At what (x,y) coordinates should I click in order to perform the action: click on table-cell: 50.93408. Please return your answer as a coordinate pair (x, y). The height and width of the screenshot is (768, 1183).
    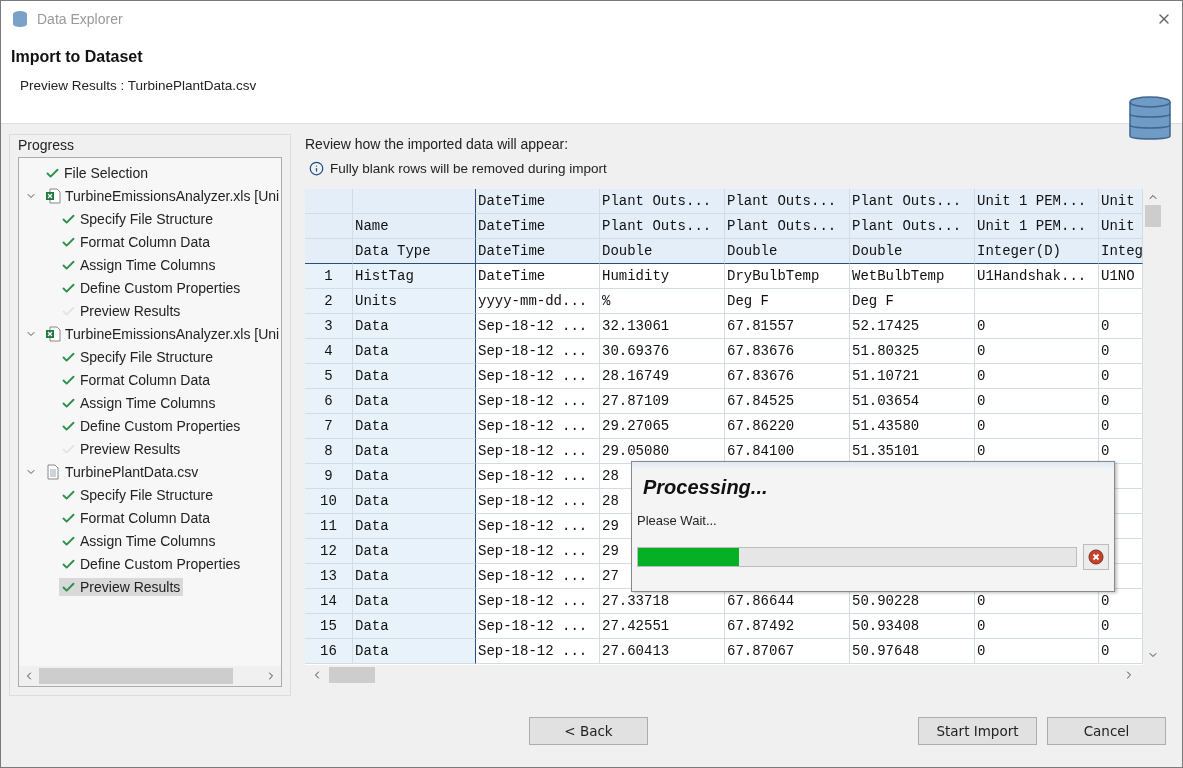
    Looking at the image, I should click on (912, 626).